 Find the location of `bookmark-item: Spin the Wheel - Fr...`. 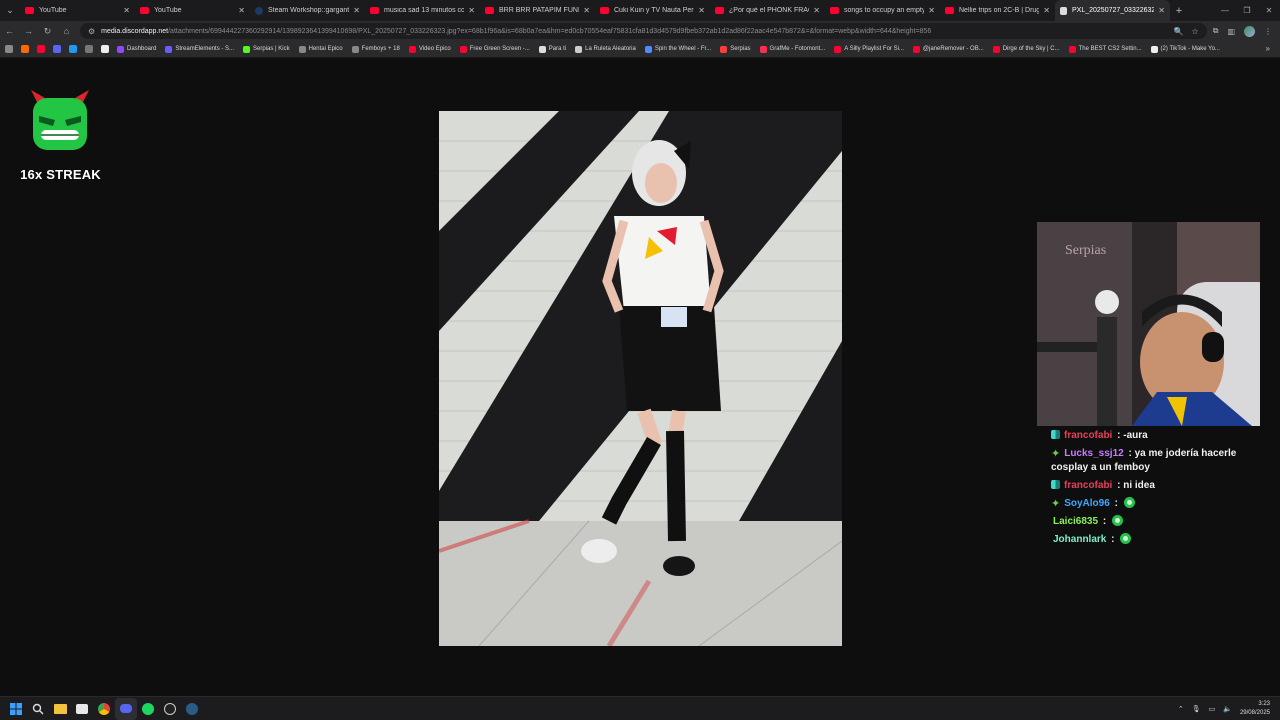

bookmark-item: Spin the Wheel - Fr... is located at coordinates (677, 49).